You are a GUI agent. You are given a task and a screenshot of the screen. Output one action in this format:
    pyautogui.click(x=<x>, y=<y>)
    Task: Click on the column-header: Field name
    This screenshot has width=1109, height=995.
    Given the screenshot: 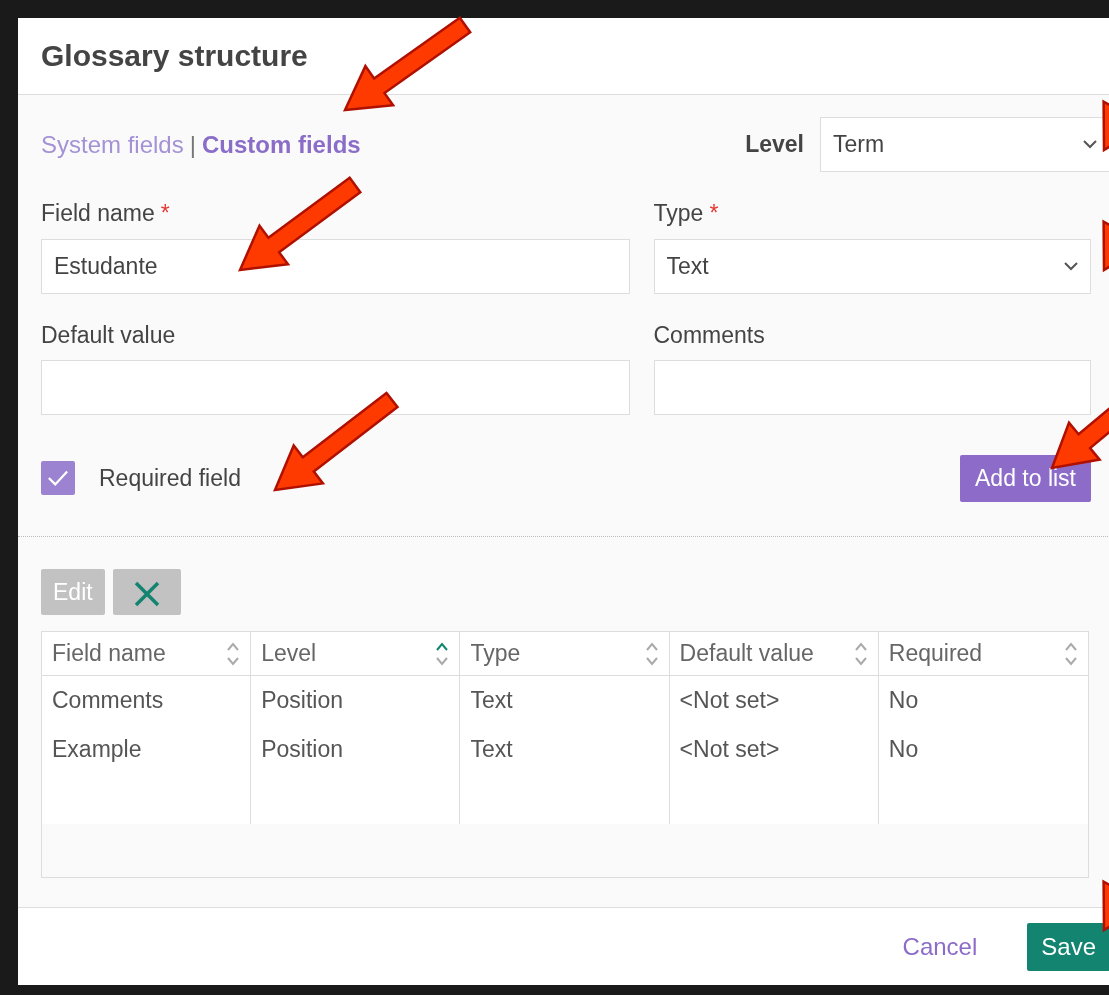 What is the action you would take?
    pyautogui.click(x=147, y=653)
    